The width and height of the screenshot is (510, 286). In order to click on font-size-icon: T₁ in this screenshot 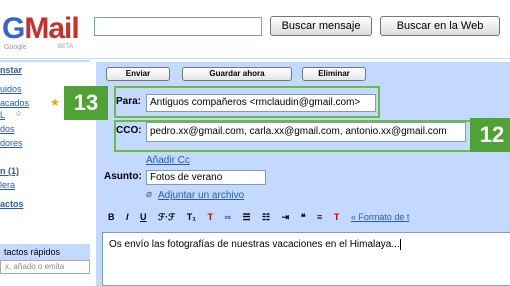, I will do `click(191, 217)`.